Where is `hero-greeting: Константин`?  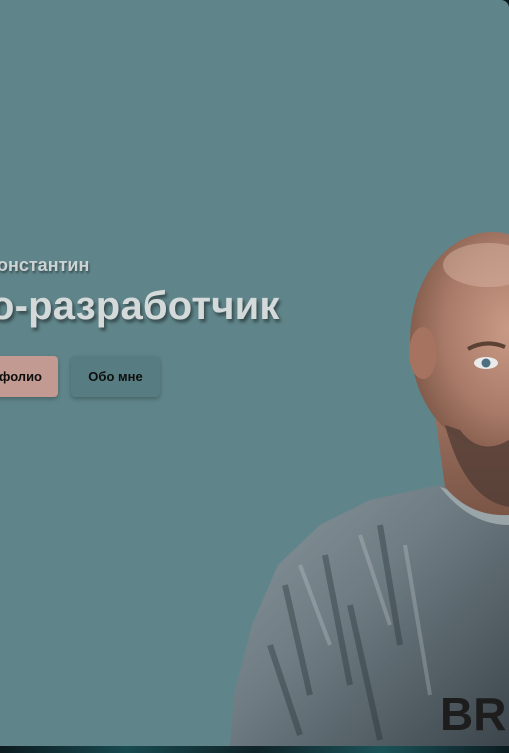
hero-greeting: Константин is located at coordinates (45, 265).